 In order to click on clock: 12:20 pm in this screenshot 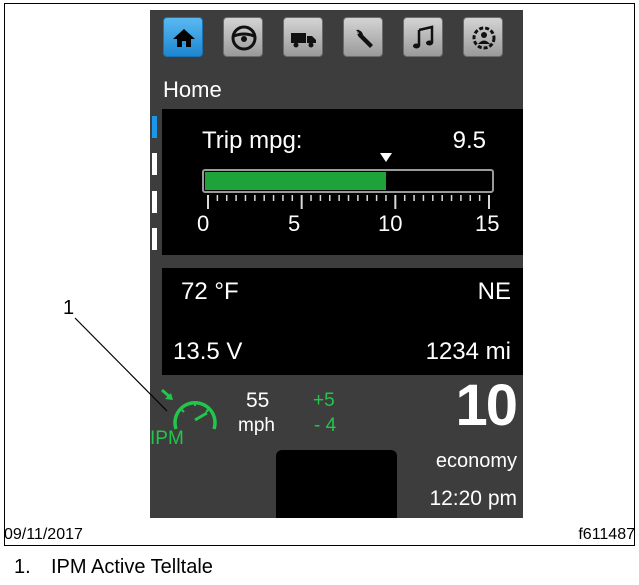, I will do `click(473, 498)`.